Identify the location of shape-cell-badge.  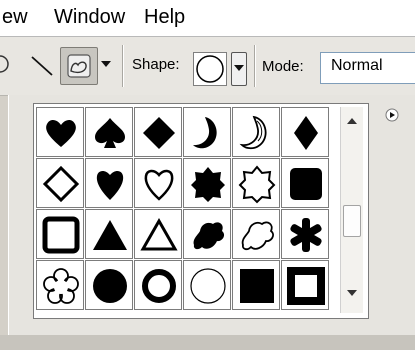
(207, 183).